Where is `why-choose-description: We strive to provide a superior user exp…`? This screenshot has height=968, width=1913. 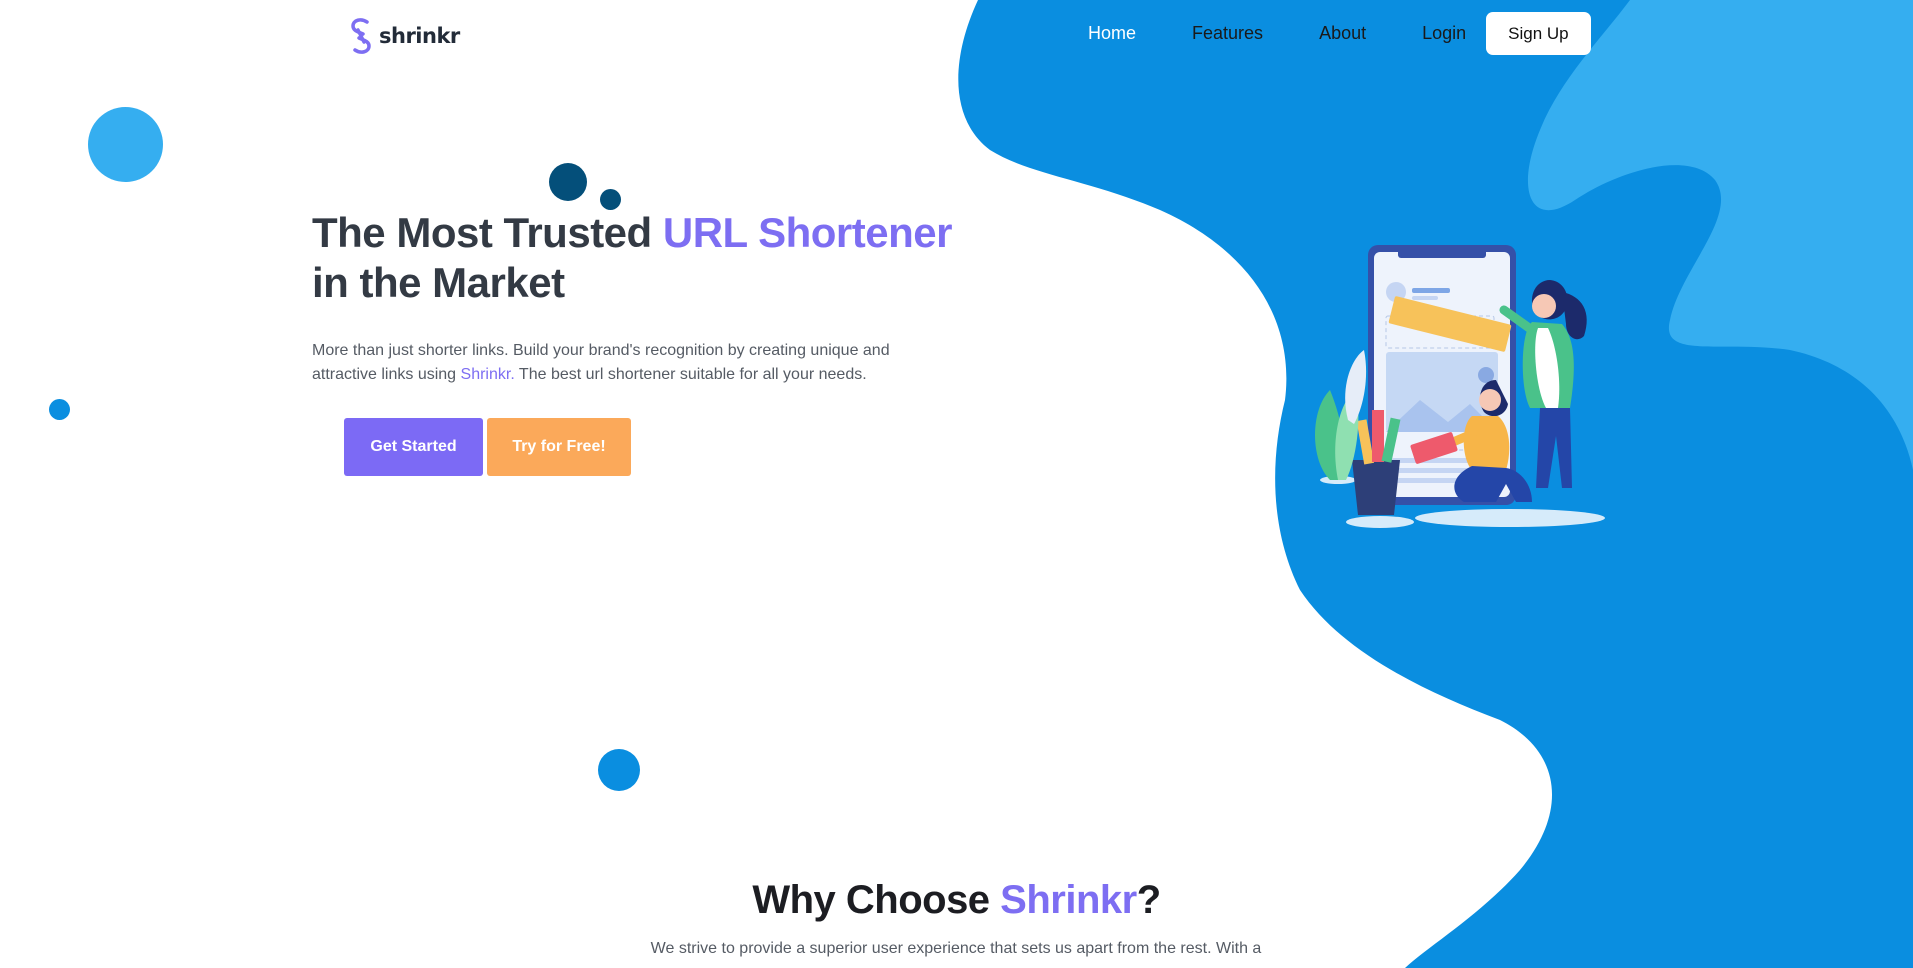 why-choose-description: We strive to provide a superior user exp… is located at coordinates (956, 948).